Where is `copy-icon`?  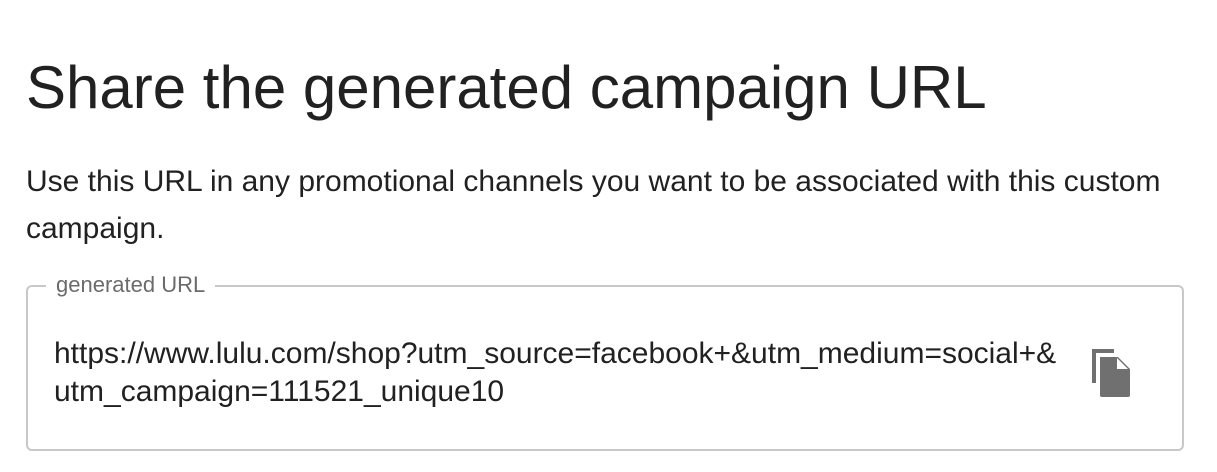
copy-icon is located at coordinates (1111, 373).